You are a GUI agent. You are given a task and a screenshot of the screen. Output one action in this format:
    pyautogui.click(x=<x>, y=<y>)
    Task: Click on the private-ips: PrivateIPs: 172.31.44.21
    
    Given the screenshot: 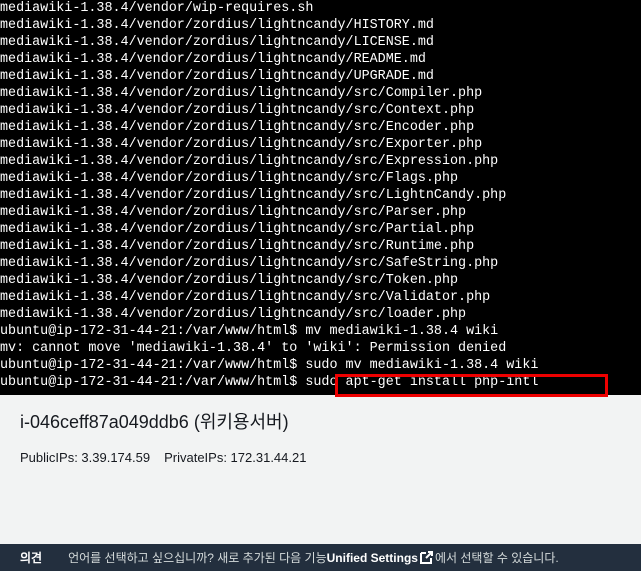 What is the action you would take?
    pyautogui.click(x=235, y=457)
    